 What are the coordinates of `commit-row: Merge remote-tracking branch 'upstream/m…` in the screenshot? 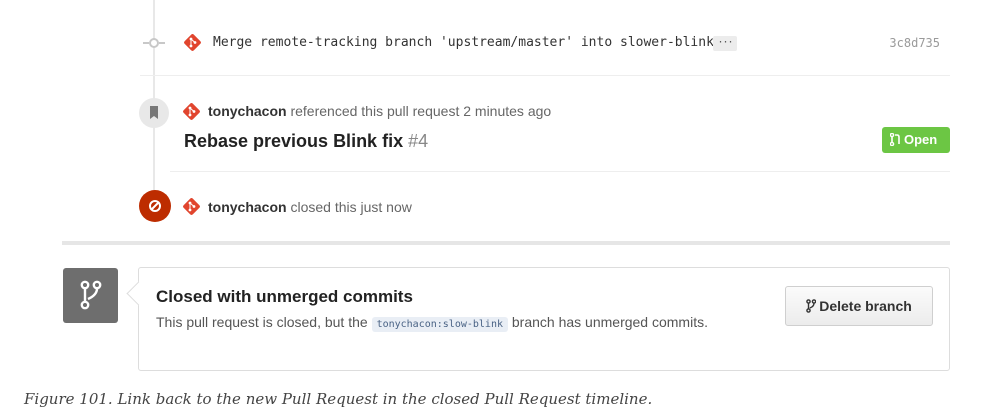 It's located at (545, 47).